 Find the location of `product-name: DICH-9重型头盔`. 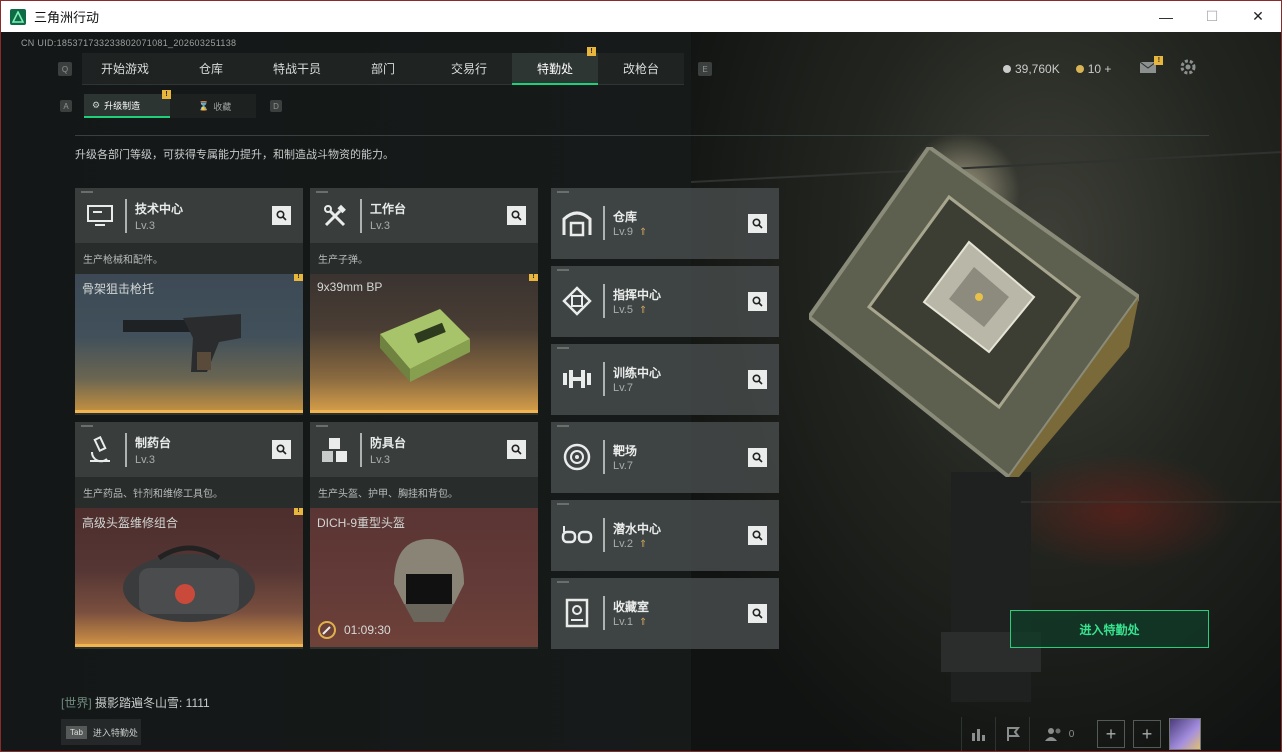

product-name: DICH-9重型头盔 is located at coordinates (361, 523).